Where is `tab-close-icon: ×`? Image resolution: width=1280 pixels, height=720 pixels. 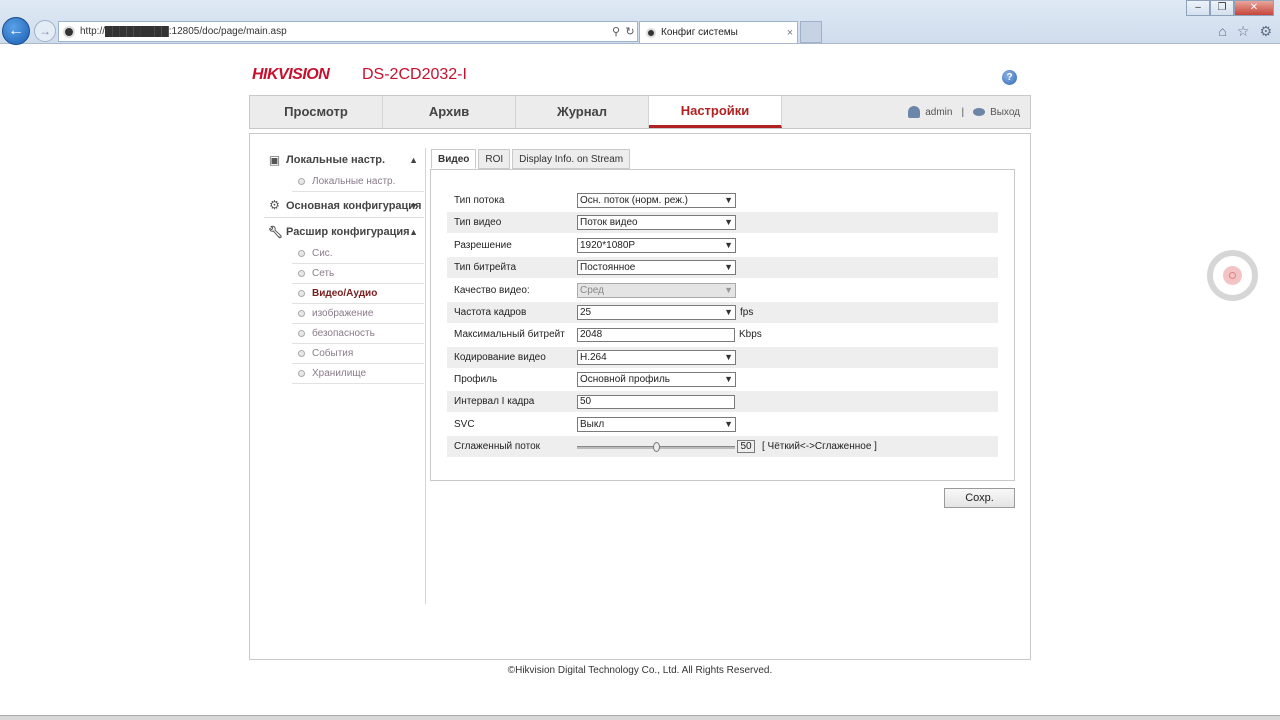 tab-close-icon: × is located at coordinates (790, 33).